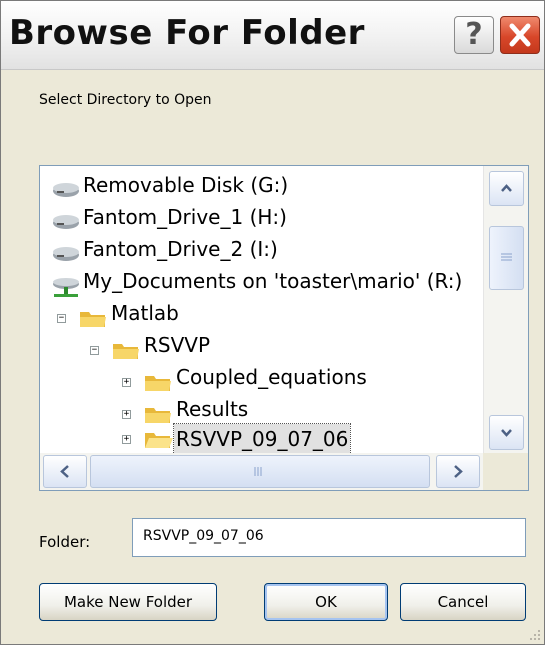 The width and height of the screenshot is (545, 645). I want to click on scroll-down-button, so click(506, 432).